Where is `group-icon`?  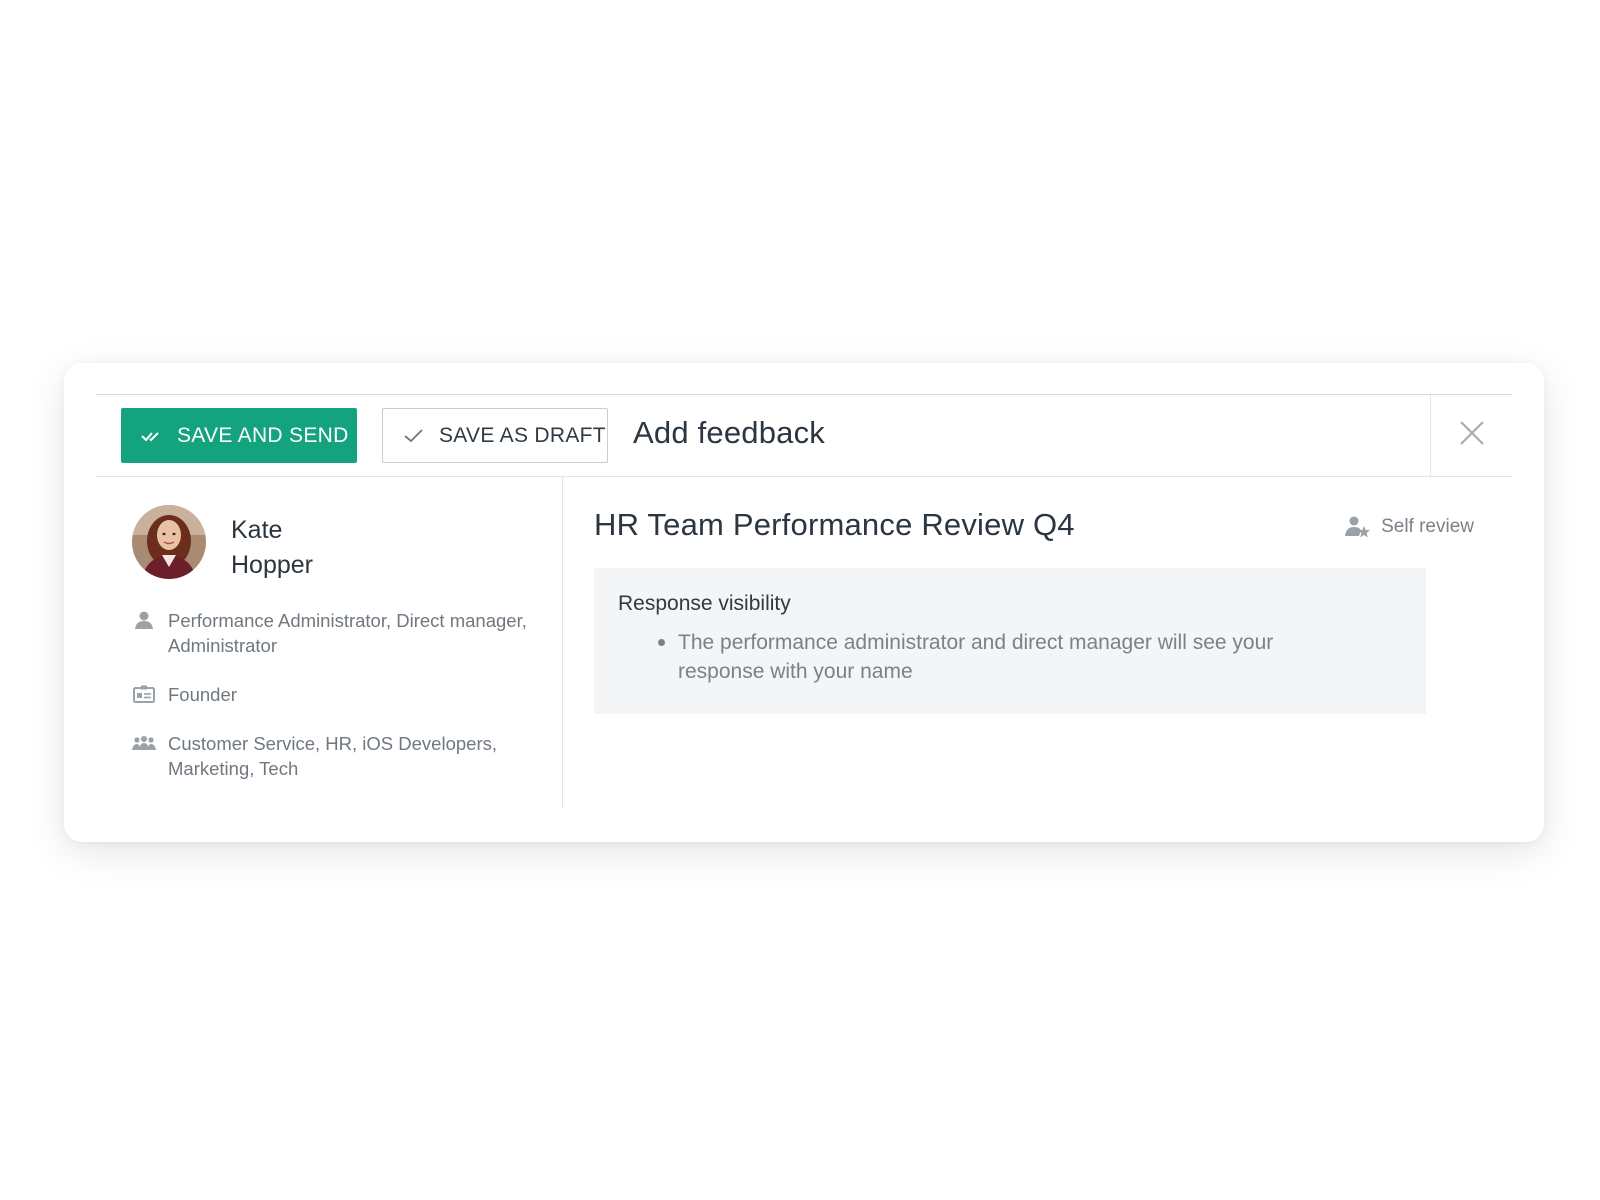
group-icon is located at coordinates (144, 743).